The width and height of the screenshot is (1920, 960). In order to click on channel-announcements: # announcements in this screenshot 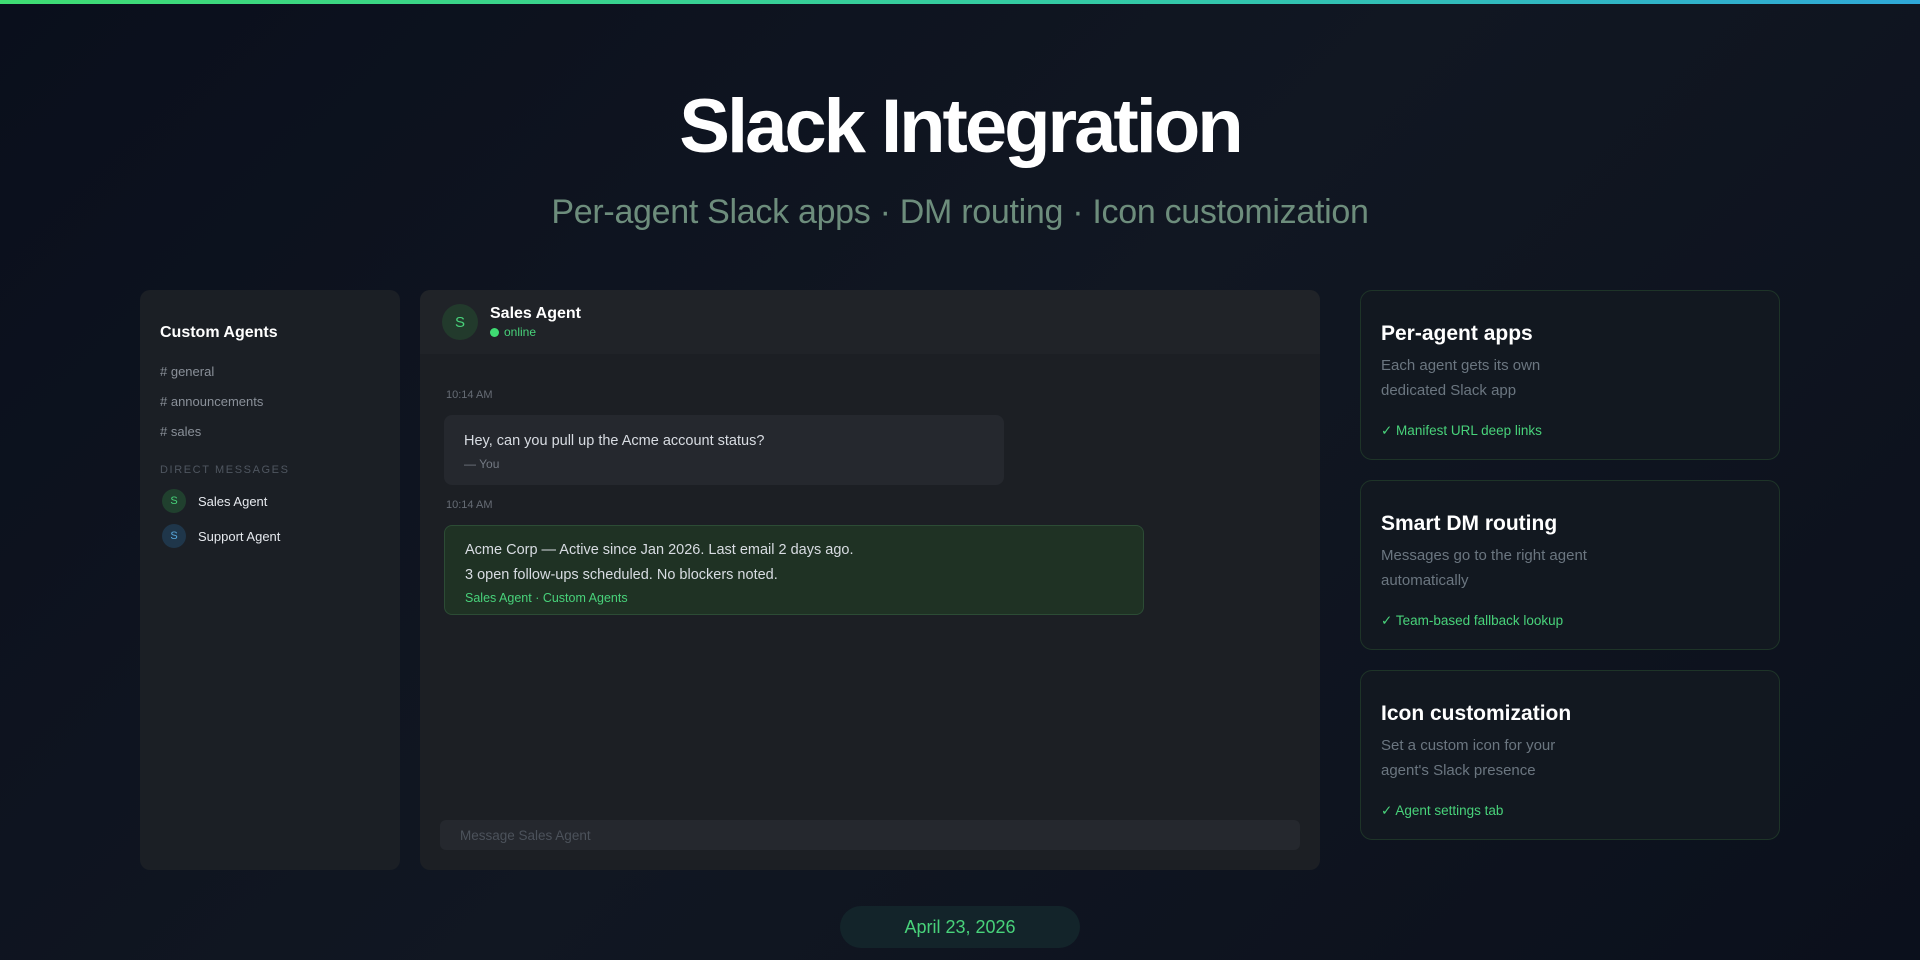, I will do `click(270, 402)`.